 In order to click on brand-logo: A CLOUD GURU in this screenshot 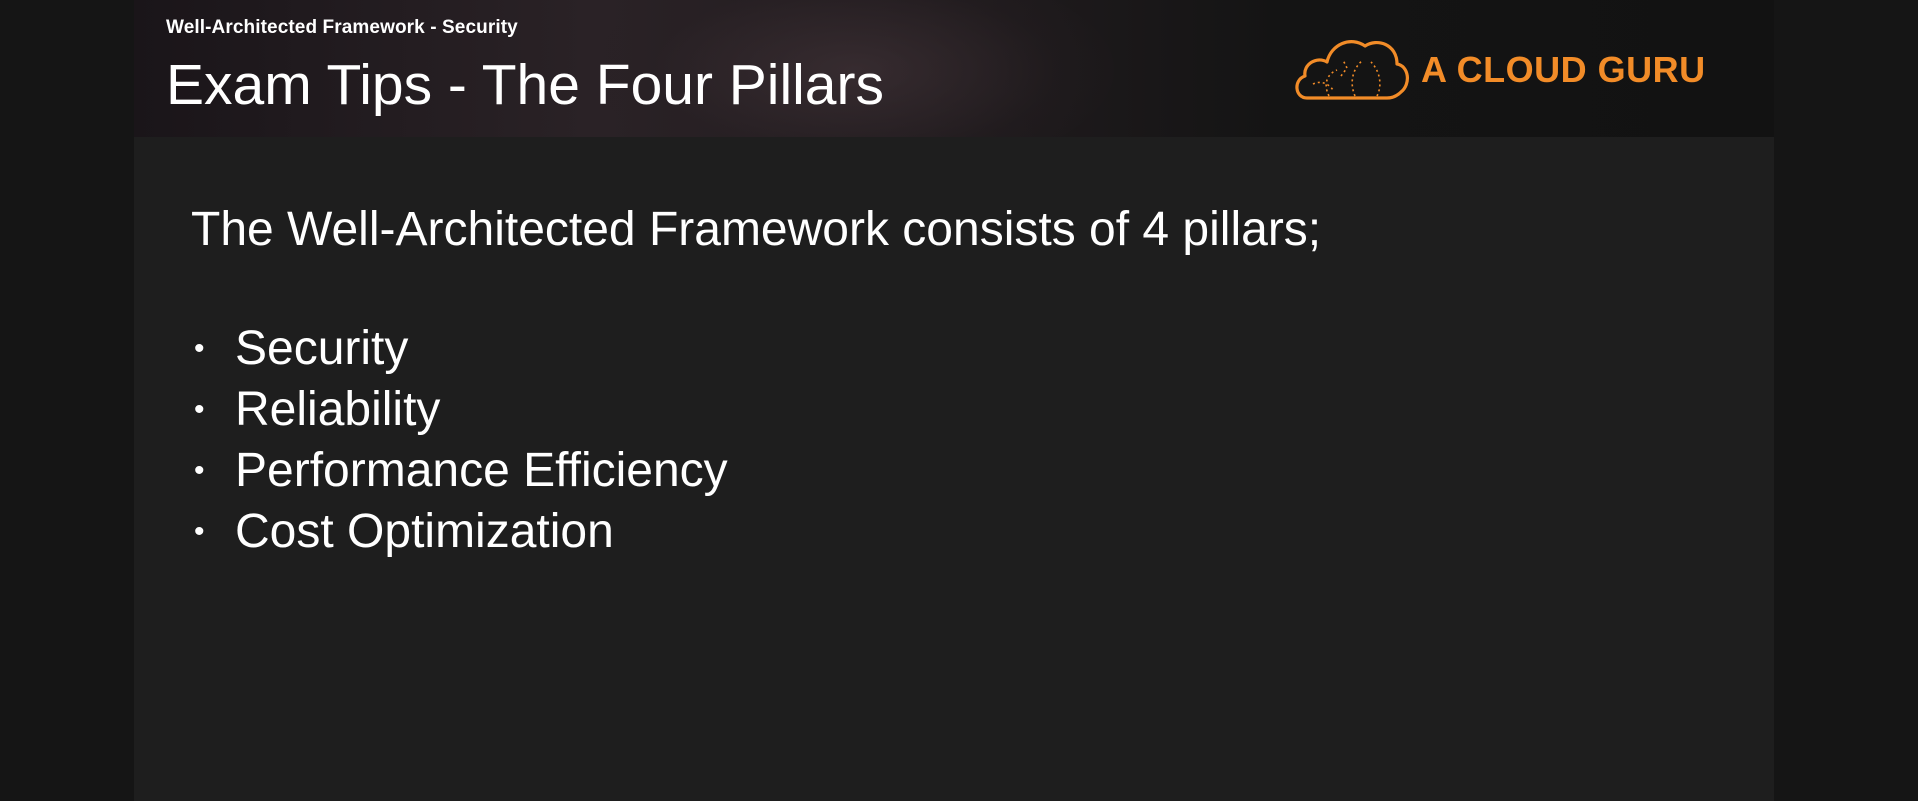, I will do `click(1499, 70)`.